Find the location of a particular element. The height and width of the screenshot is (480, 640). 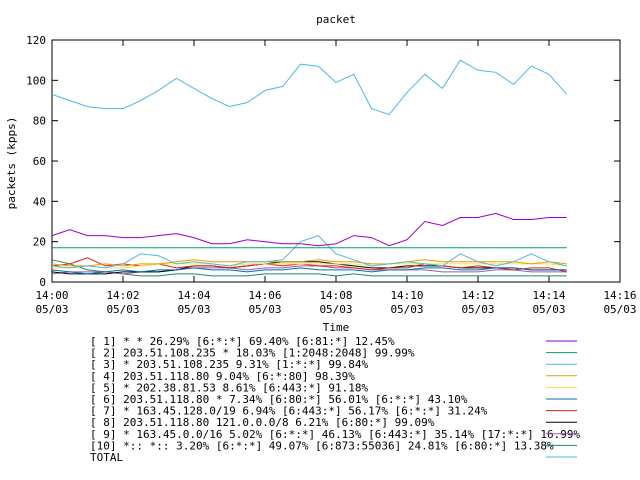

y-tick-label: 0 is located at coordinates (42, 282).